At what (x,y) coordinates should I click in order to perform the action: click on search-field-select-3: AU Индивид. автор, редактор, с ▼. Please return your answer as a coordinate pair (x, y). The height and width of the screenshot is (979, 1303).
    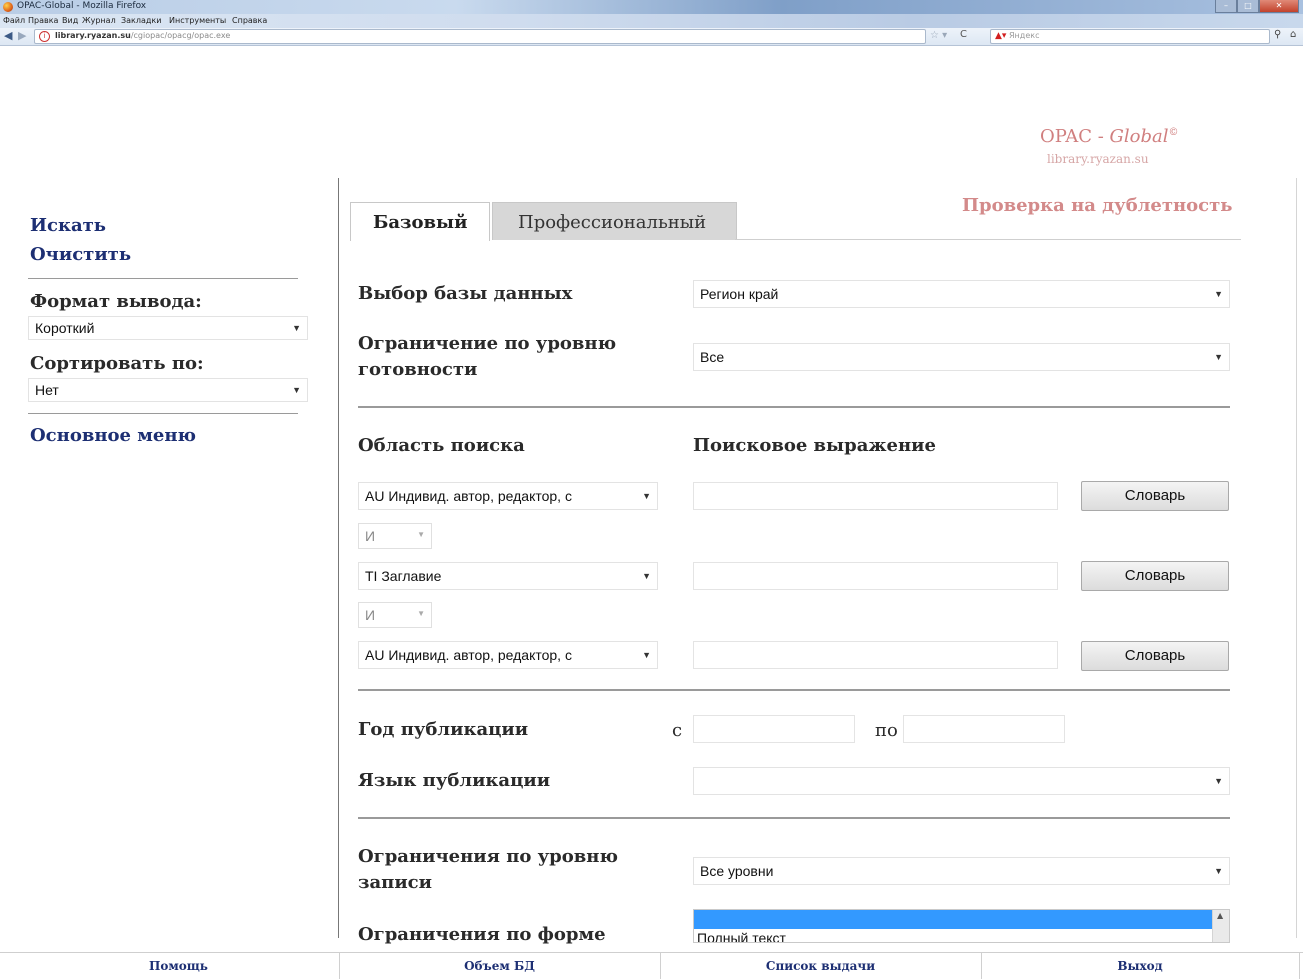
    Looking at the image, I should click on (508, 655).